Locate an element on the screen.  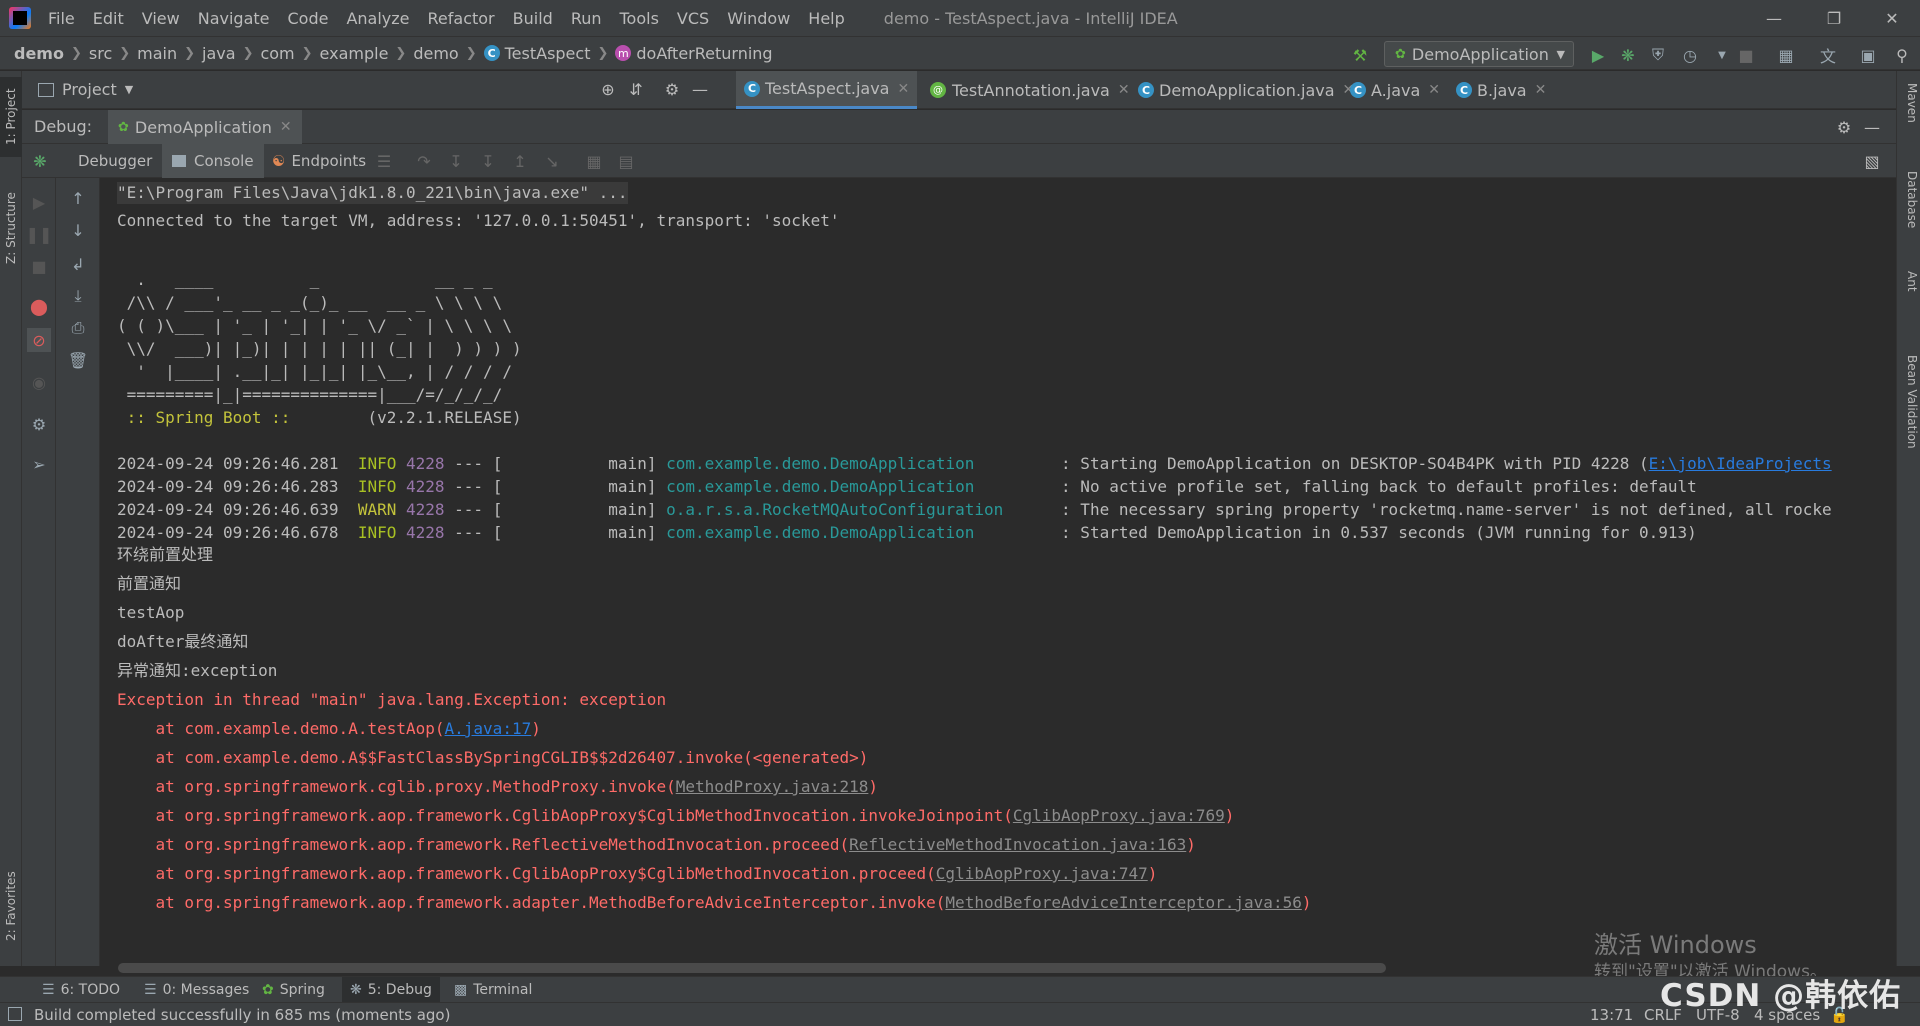
crumb-demo: demo is located at coordinates (435, 53).